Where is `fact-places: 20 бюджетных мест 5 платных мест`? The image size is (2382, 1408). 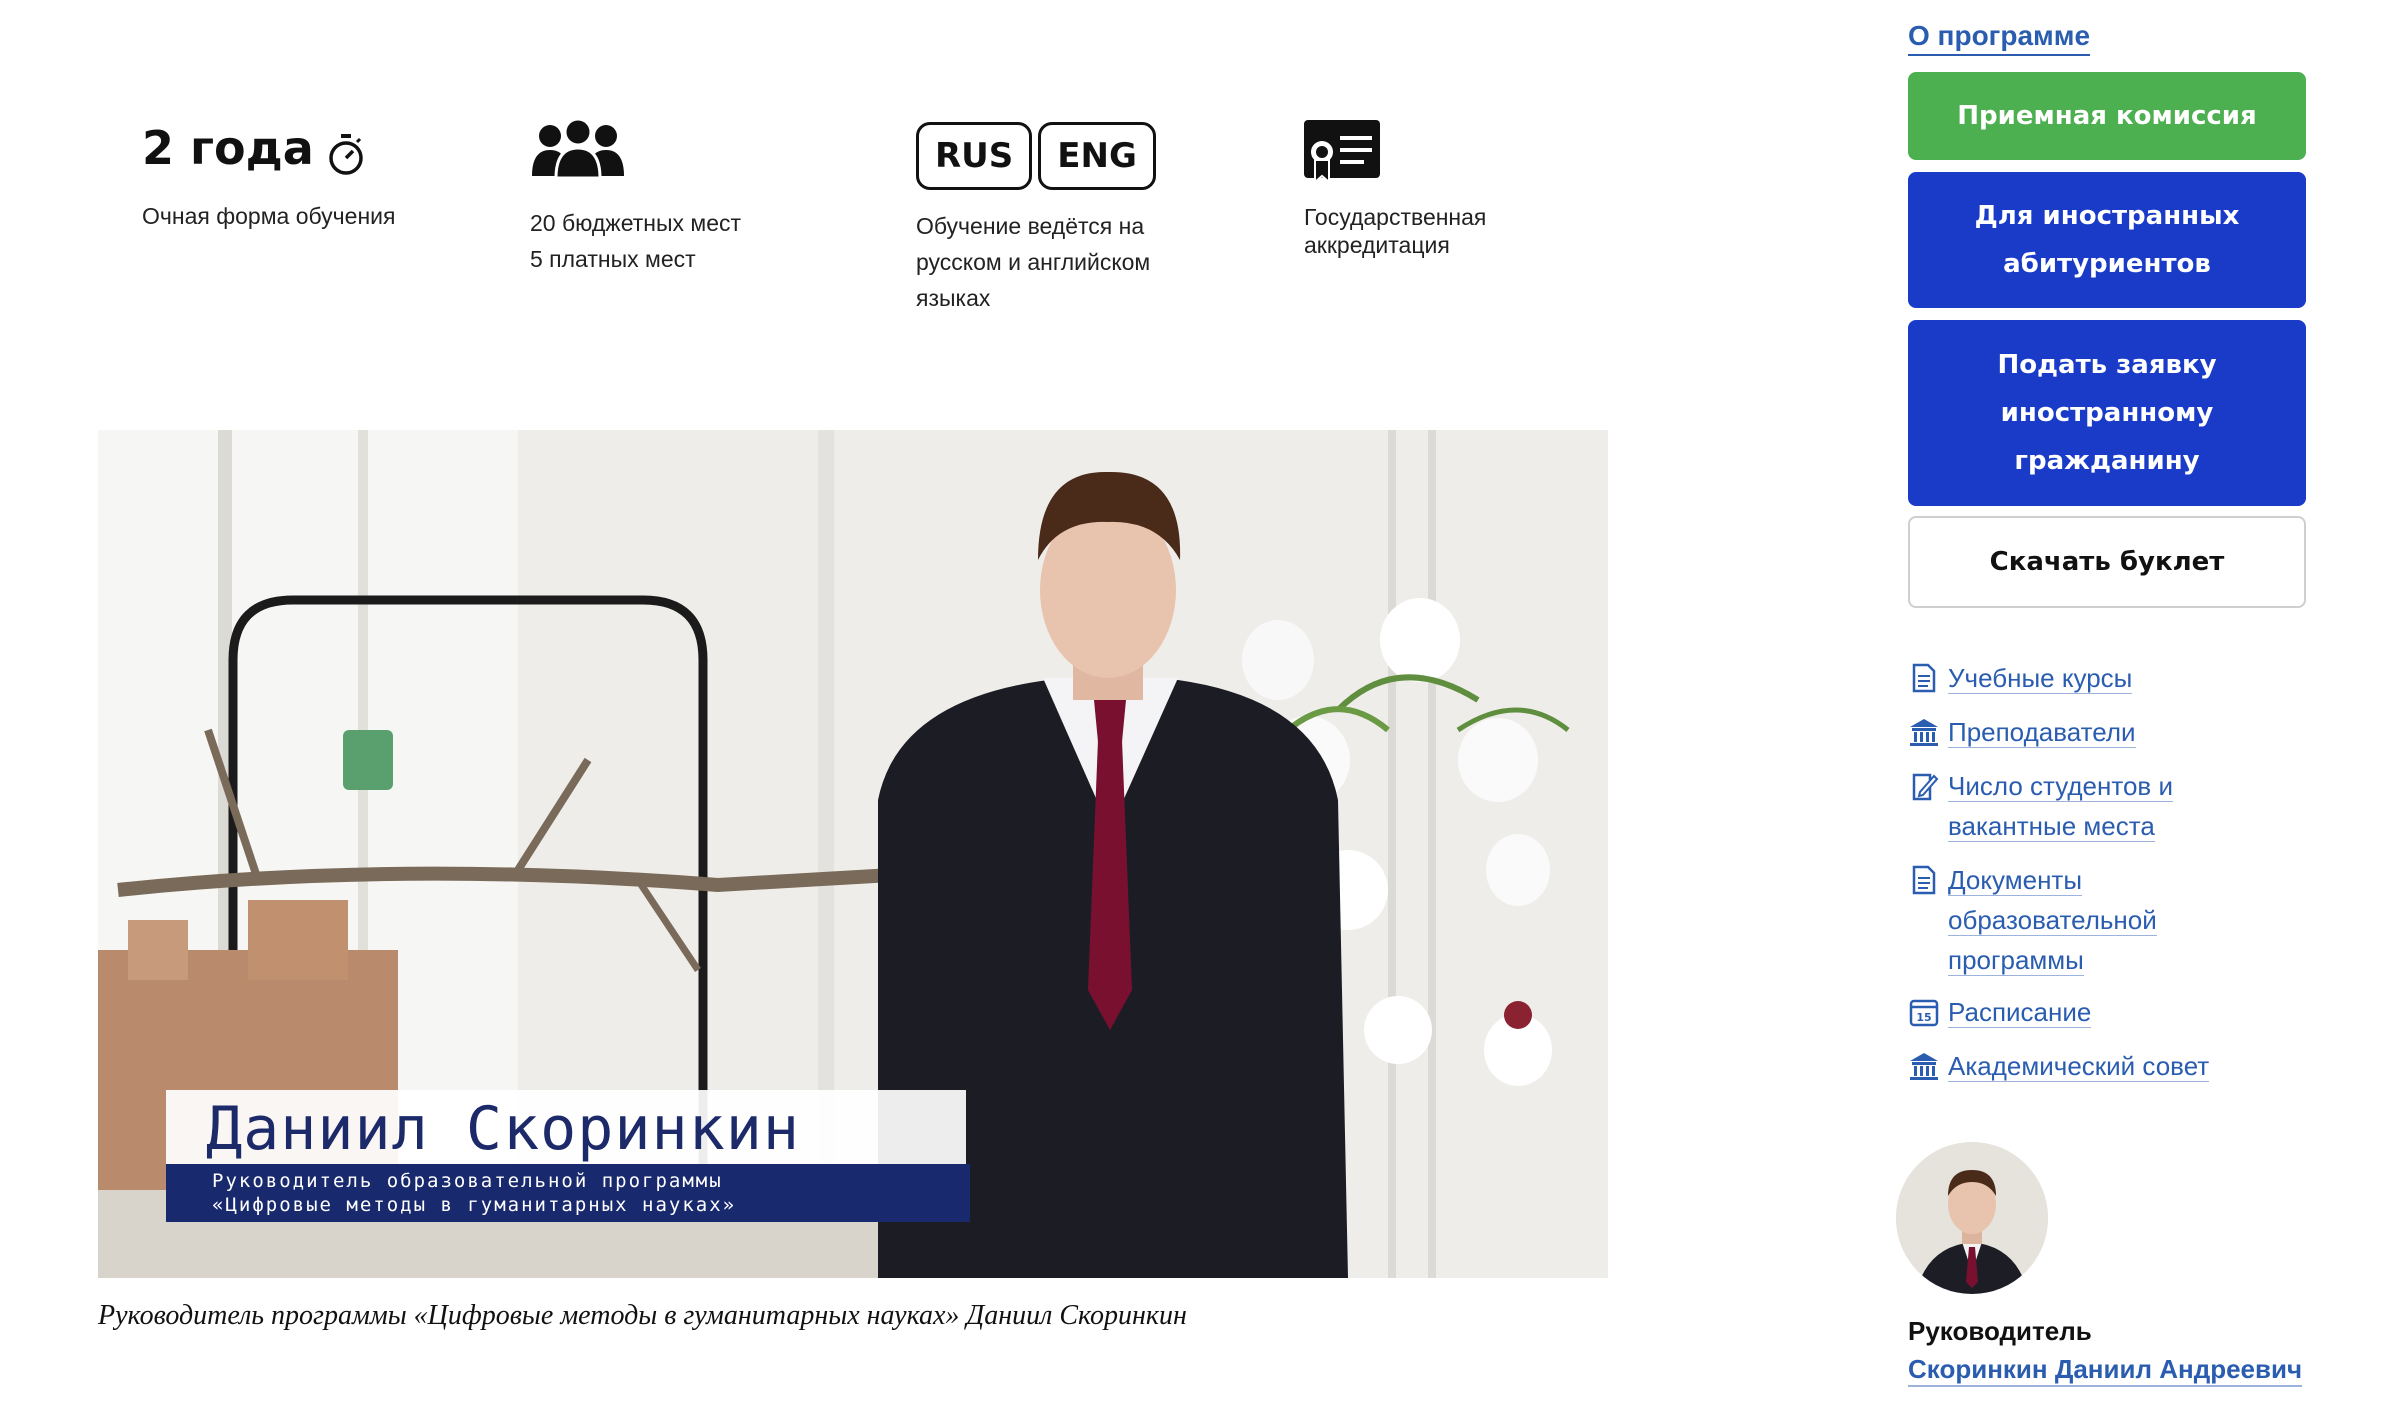 fact-places: 20 бюджетных мест 5 платных мест is located at coordinates (635, 197).